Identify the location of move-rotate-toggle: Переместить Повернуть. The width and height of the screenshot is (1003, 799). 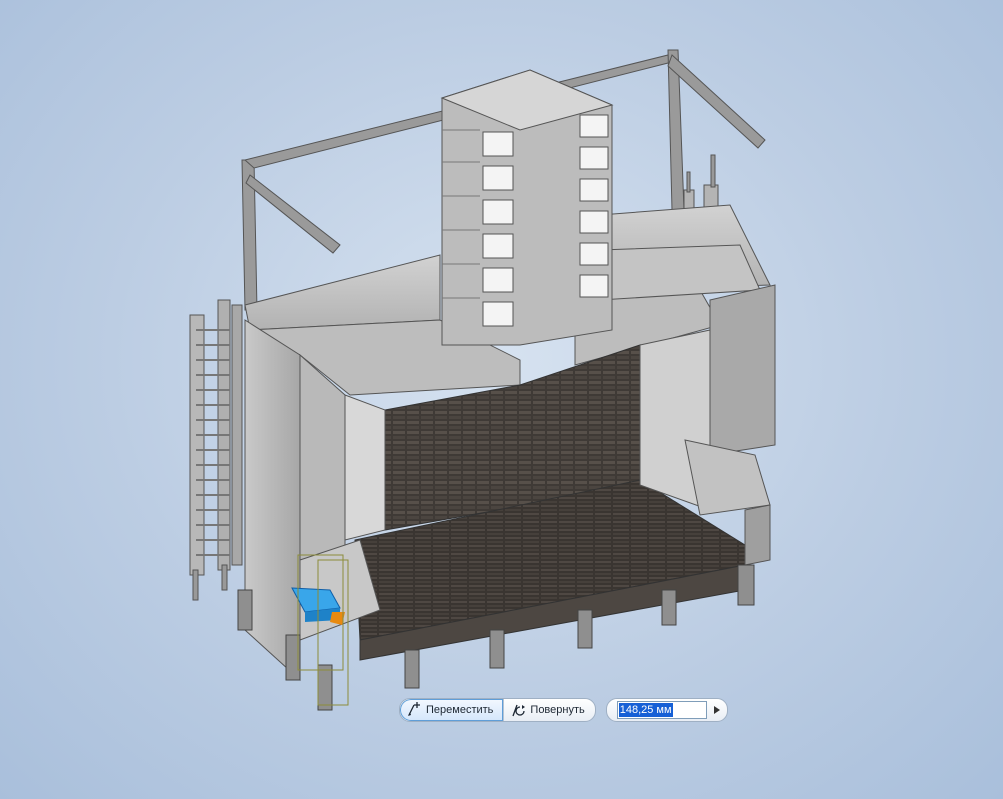
(497, 710).